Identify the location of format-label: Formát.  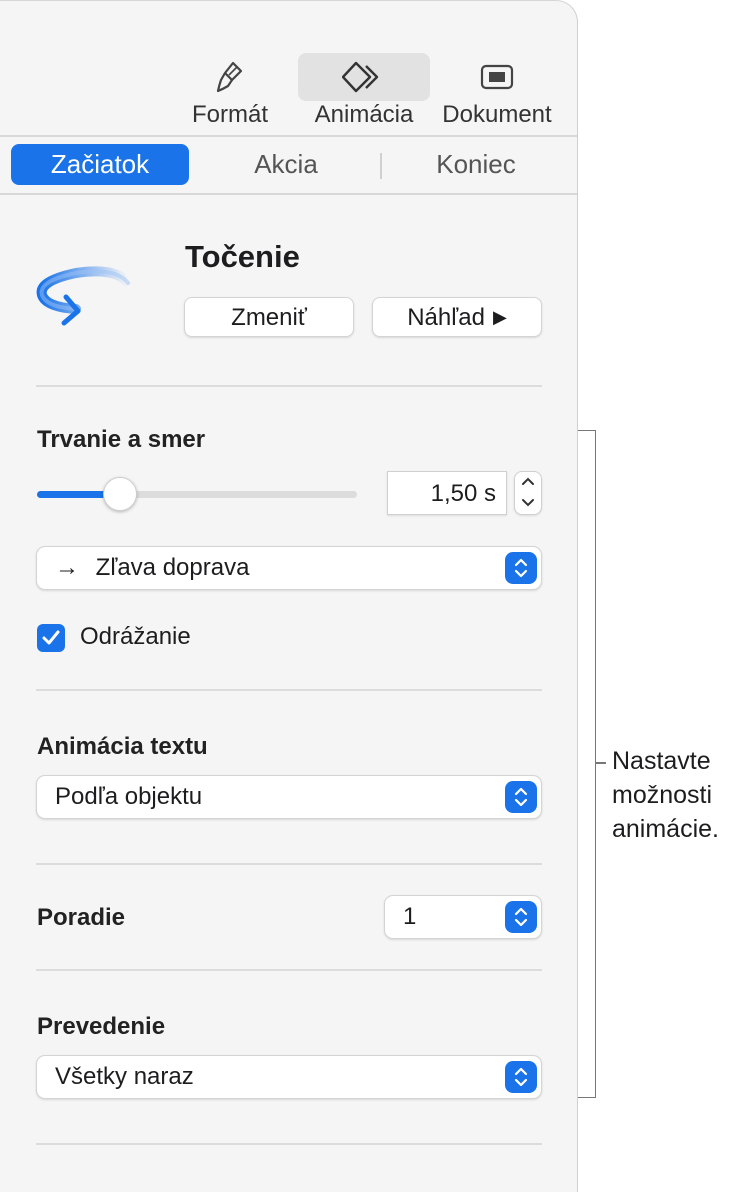
(229, 114).